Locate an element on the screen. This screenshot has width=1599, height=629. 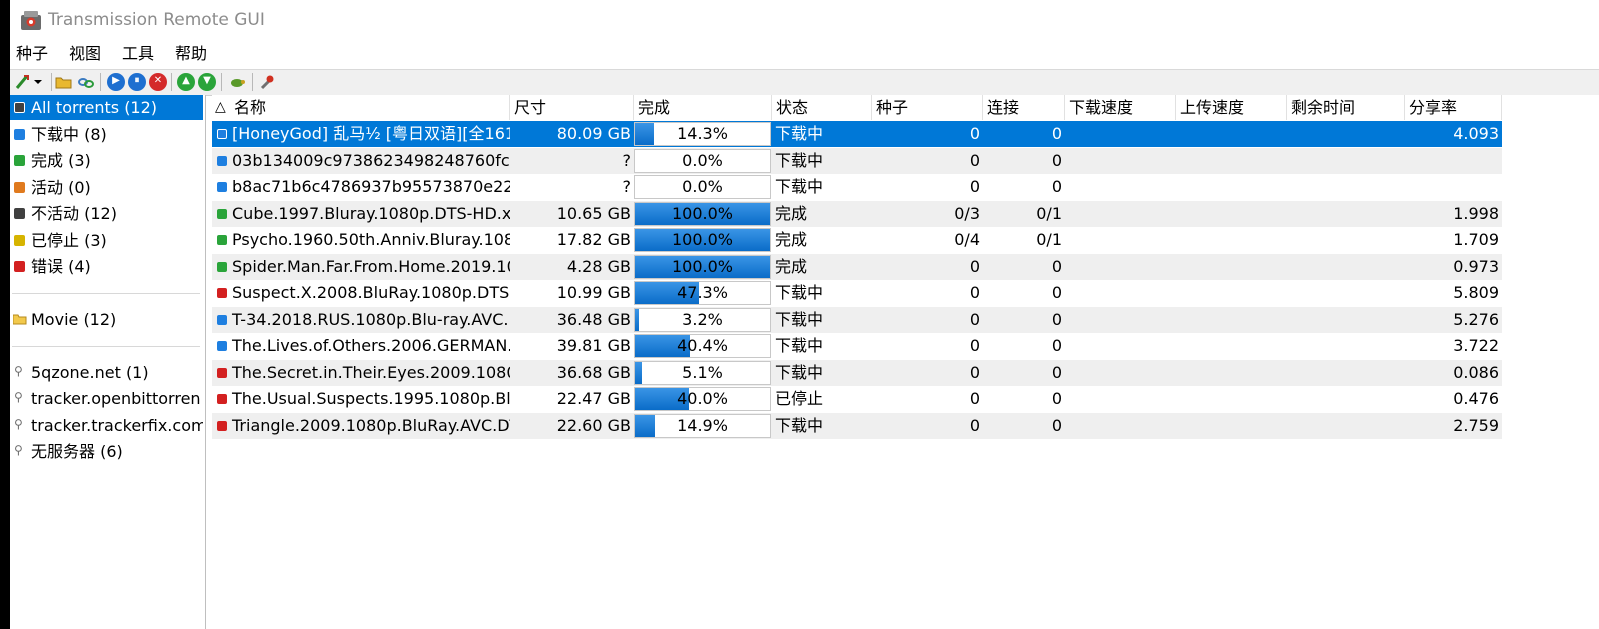
sidebar-item-tracker: ⚲ tracker.openbittorren is located at coordinates (106, 398).